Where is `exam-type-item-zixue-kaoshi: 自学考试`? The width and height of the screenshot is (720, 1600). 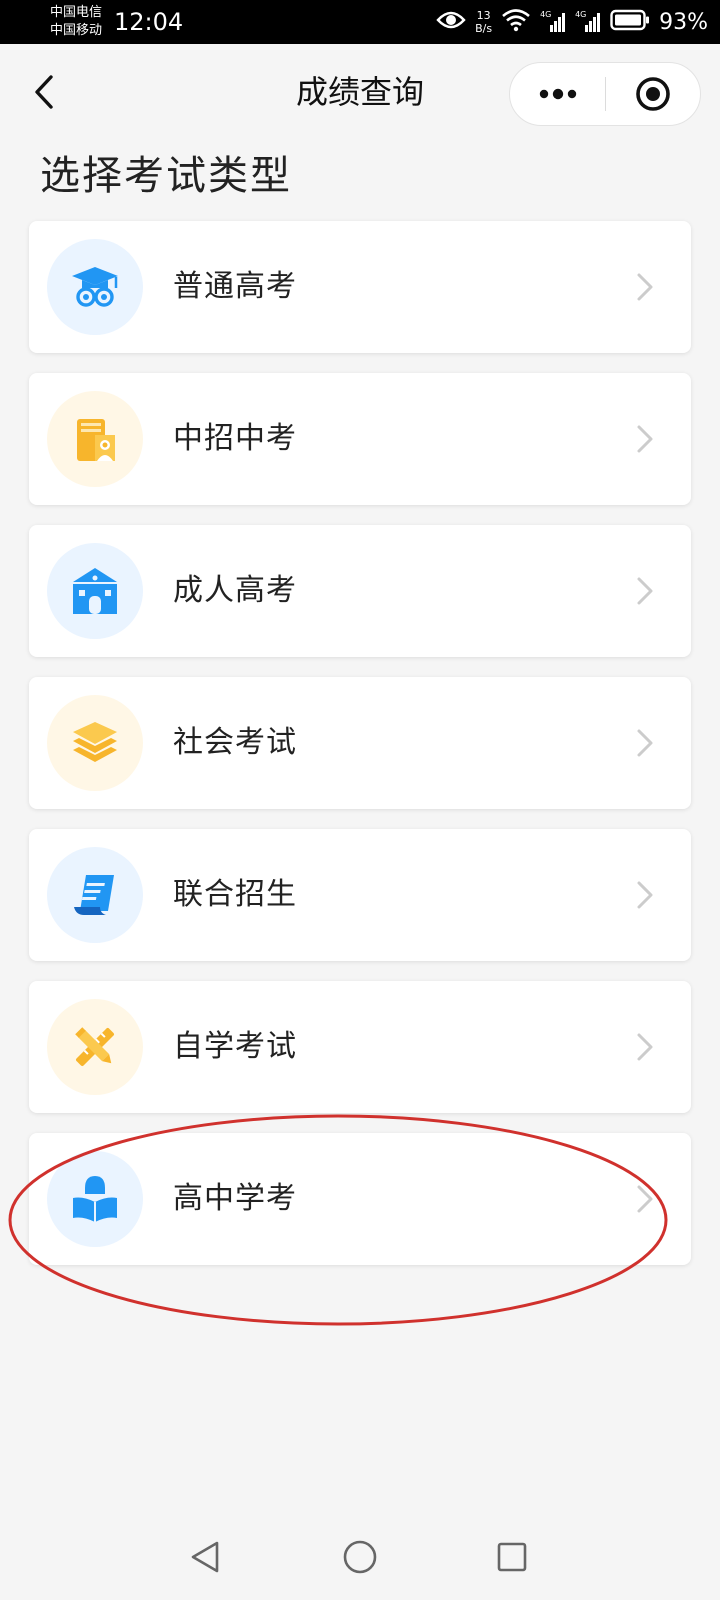
exam-type-item-zixue-kaoshi: 自学考试 is located at coordinates (360, 1047).